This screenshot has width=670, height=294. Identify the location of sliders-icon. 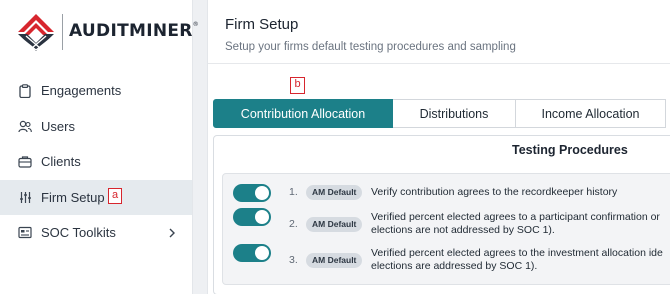
(25, 197).